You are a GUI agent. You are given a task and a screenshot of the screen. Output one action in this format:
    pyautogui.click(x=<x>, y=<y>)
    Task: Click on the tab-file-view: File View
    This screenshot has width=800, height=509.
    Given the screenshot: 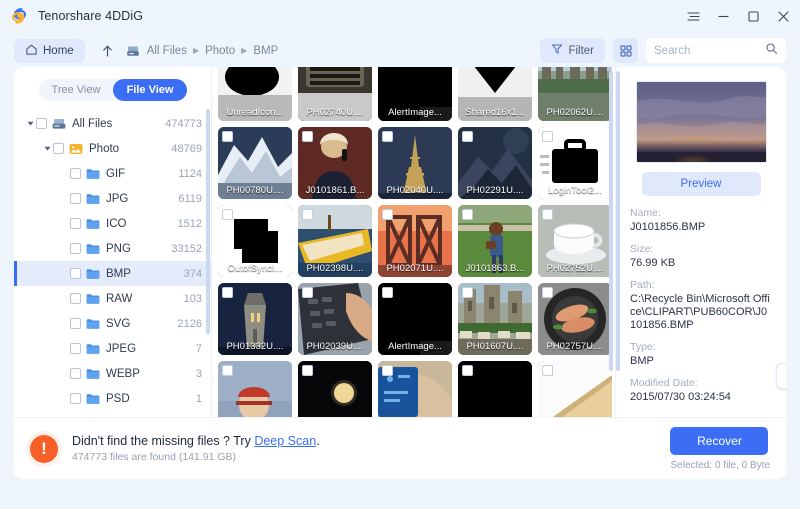 What is the action you would take?
    pyautogui.click(x=150, y=90)
    